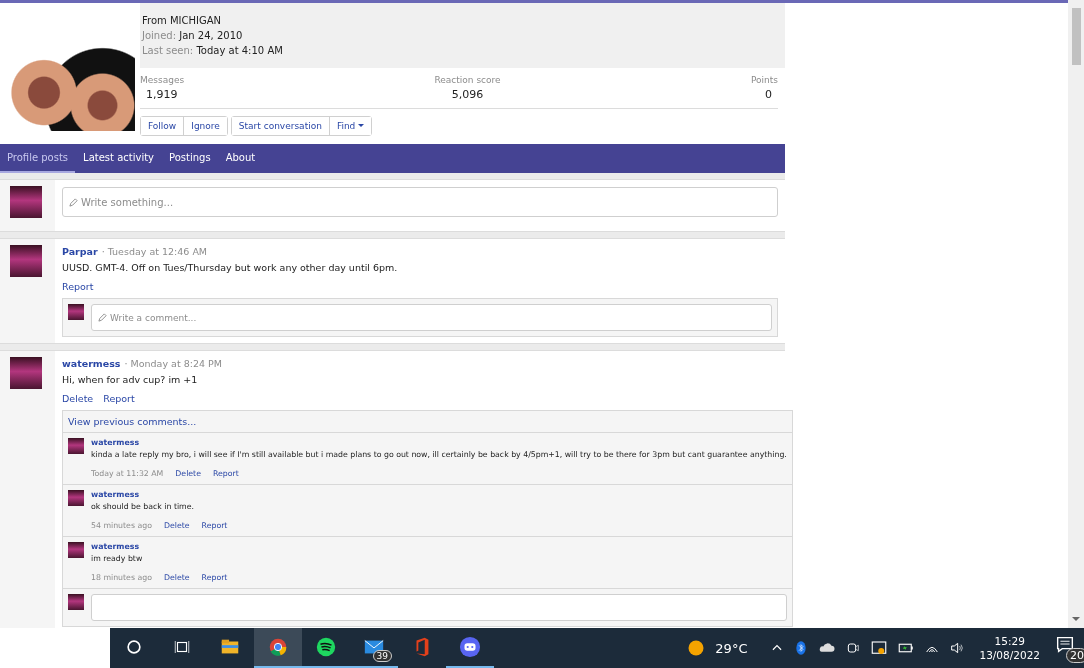 The image size is (1084, 668). What do you see at coordinates (80, 251) in the screenshot?
I see `username-link: Parpar` at bounding box center [80, 251].